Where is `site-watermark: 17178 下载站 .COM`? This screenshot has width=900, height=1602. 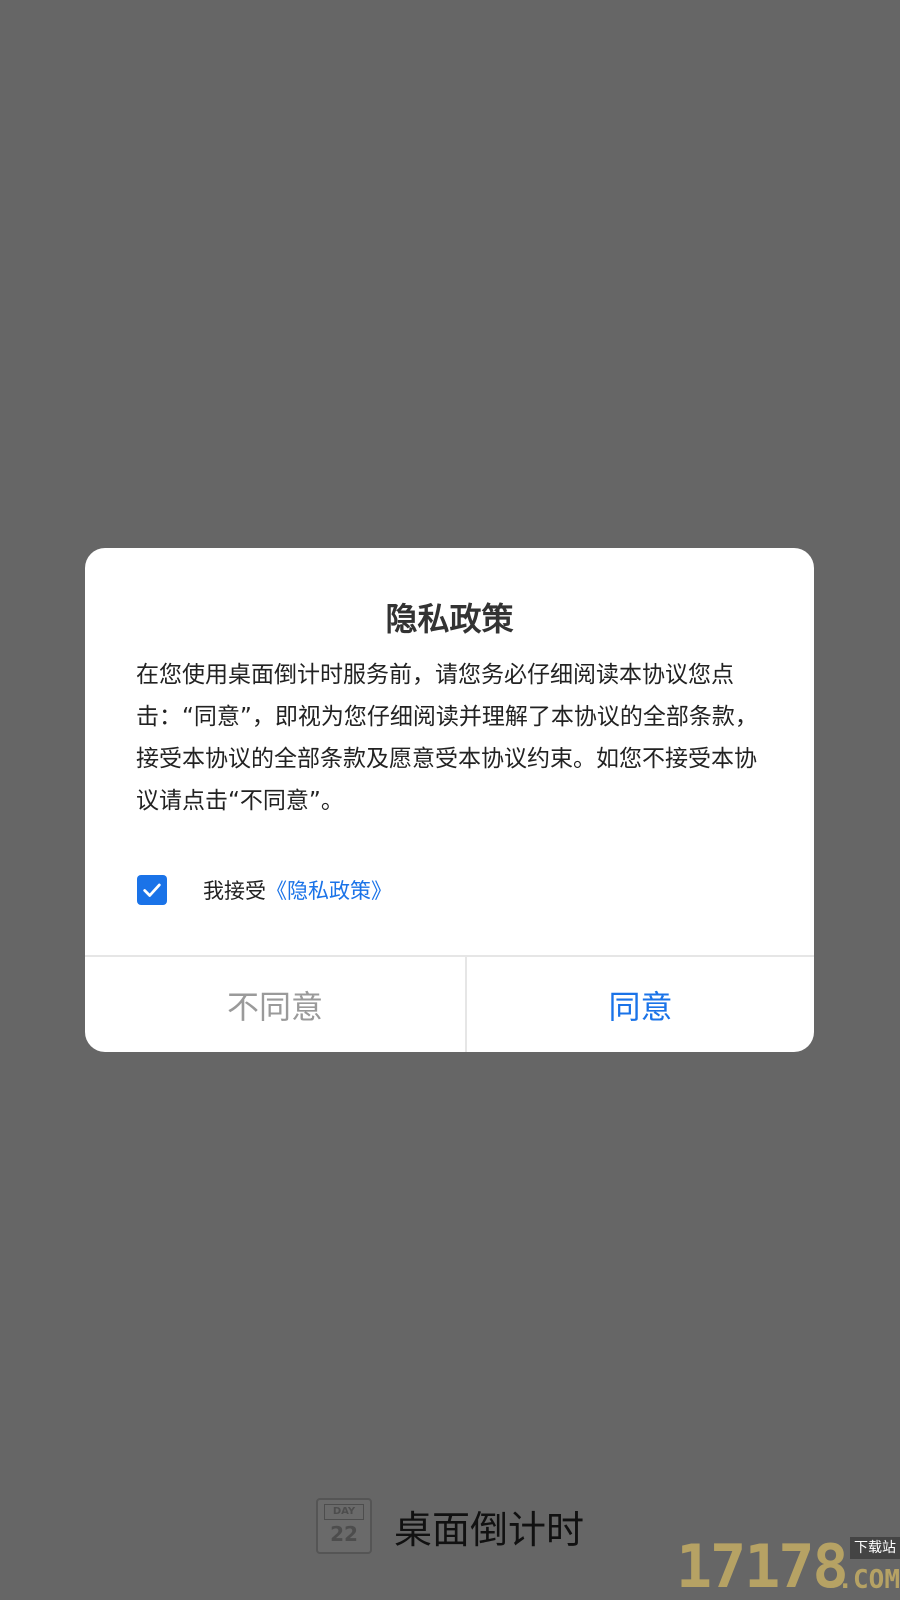 site-watermark: 17178 下载站 .COM is located at coordinates (788, 1567).